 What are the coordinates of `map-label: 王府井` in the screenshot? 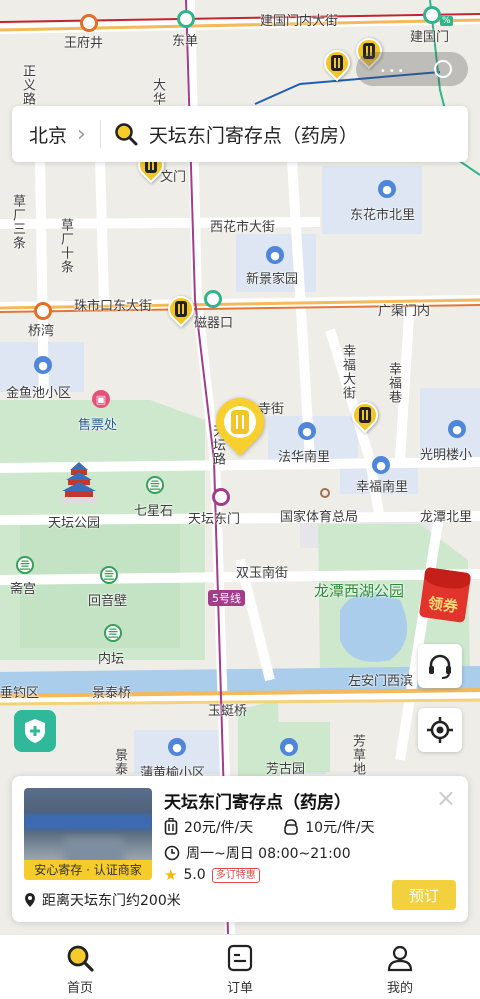 It's located at (84, 43).